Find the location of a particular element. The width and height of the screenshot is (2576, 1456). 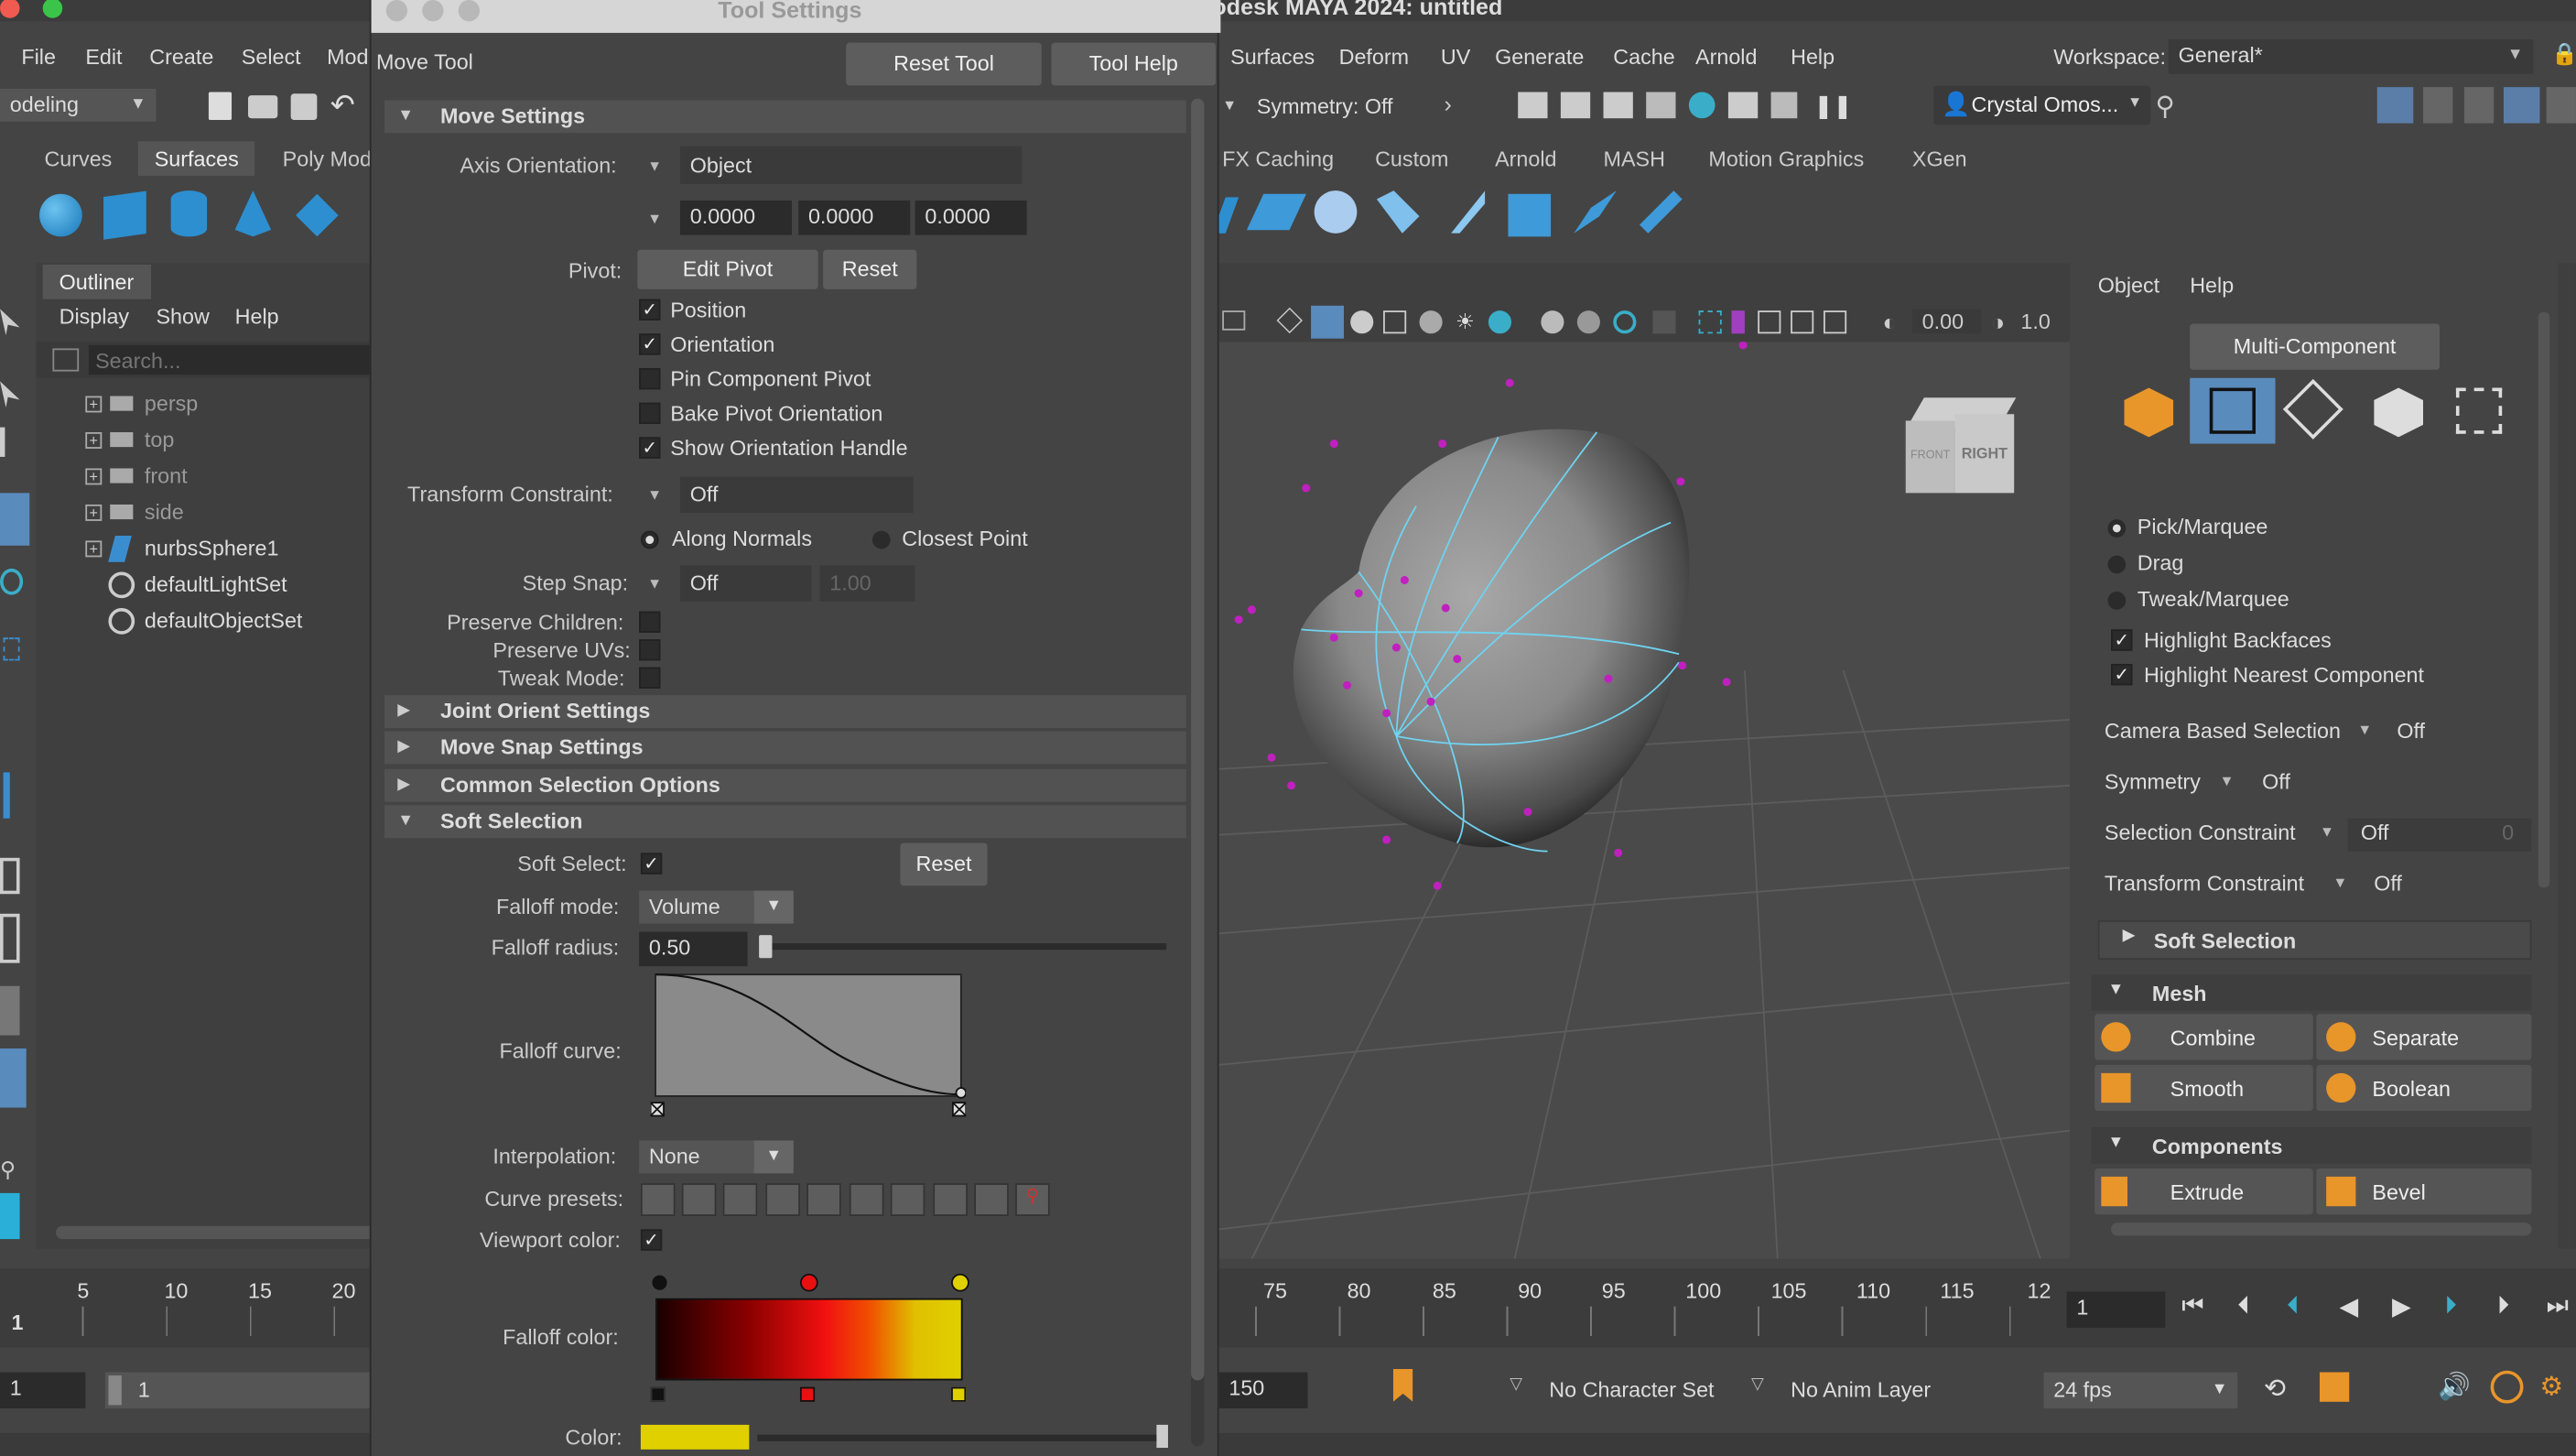

list-item: + top is located at coordinates (233, 440).